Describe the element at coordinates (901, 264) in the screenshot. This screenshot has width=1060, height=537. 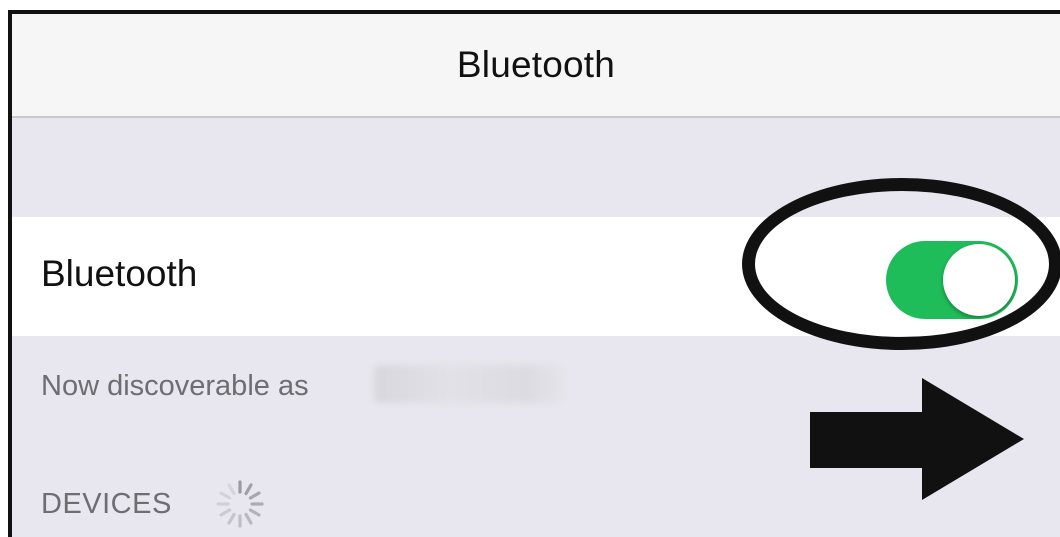
I see `oval-highlight` at that location.